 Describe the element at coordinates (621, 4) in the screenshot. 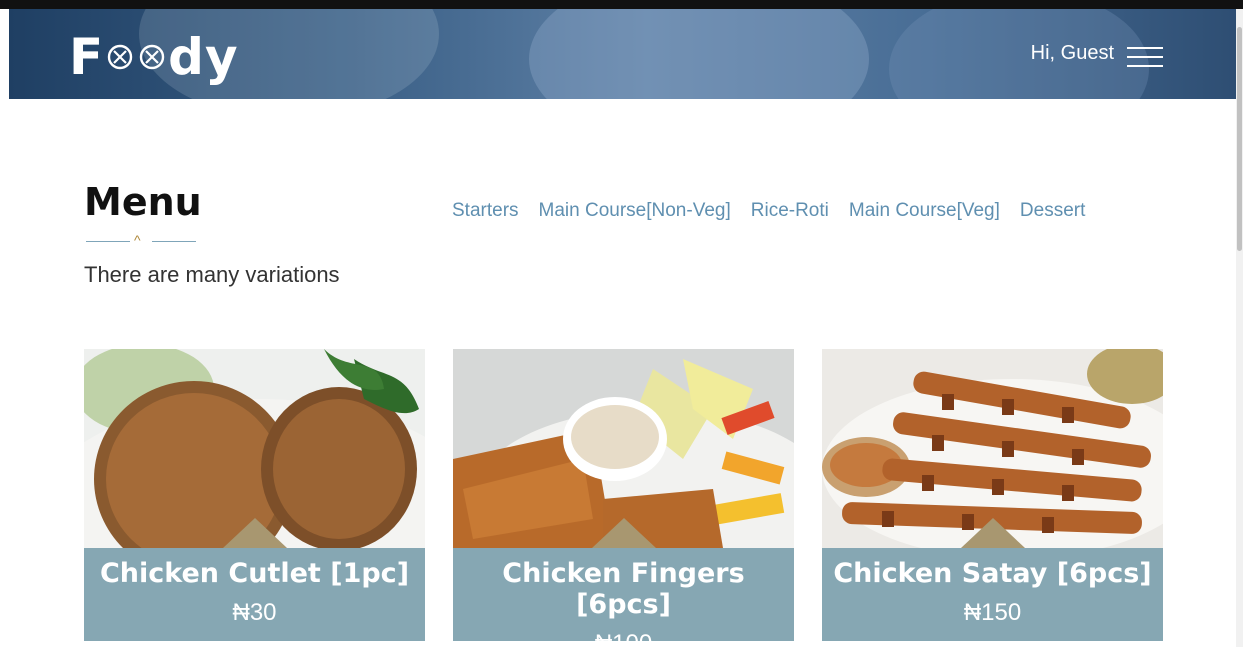

I see `top-strip` at that location.